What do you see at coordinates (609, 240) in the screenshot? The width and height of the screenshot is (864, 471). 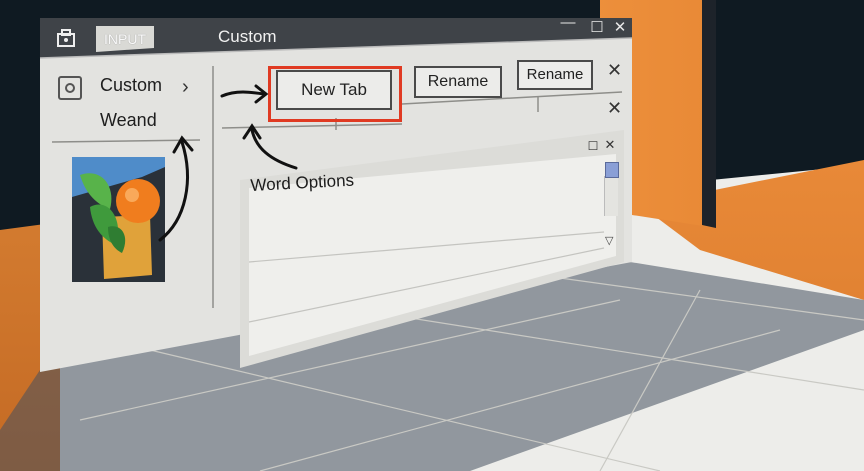 I see `scroll-down-icon: ▽` at bounding box center [609, 240].